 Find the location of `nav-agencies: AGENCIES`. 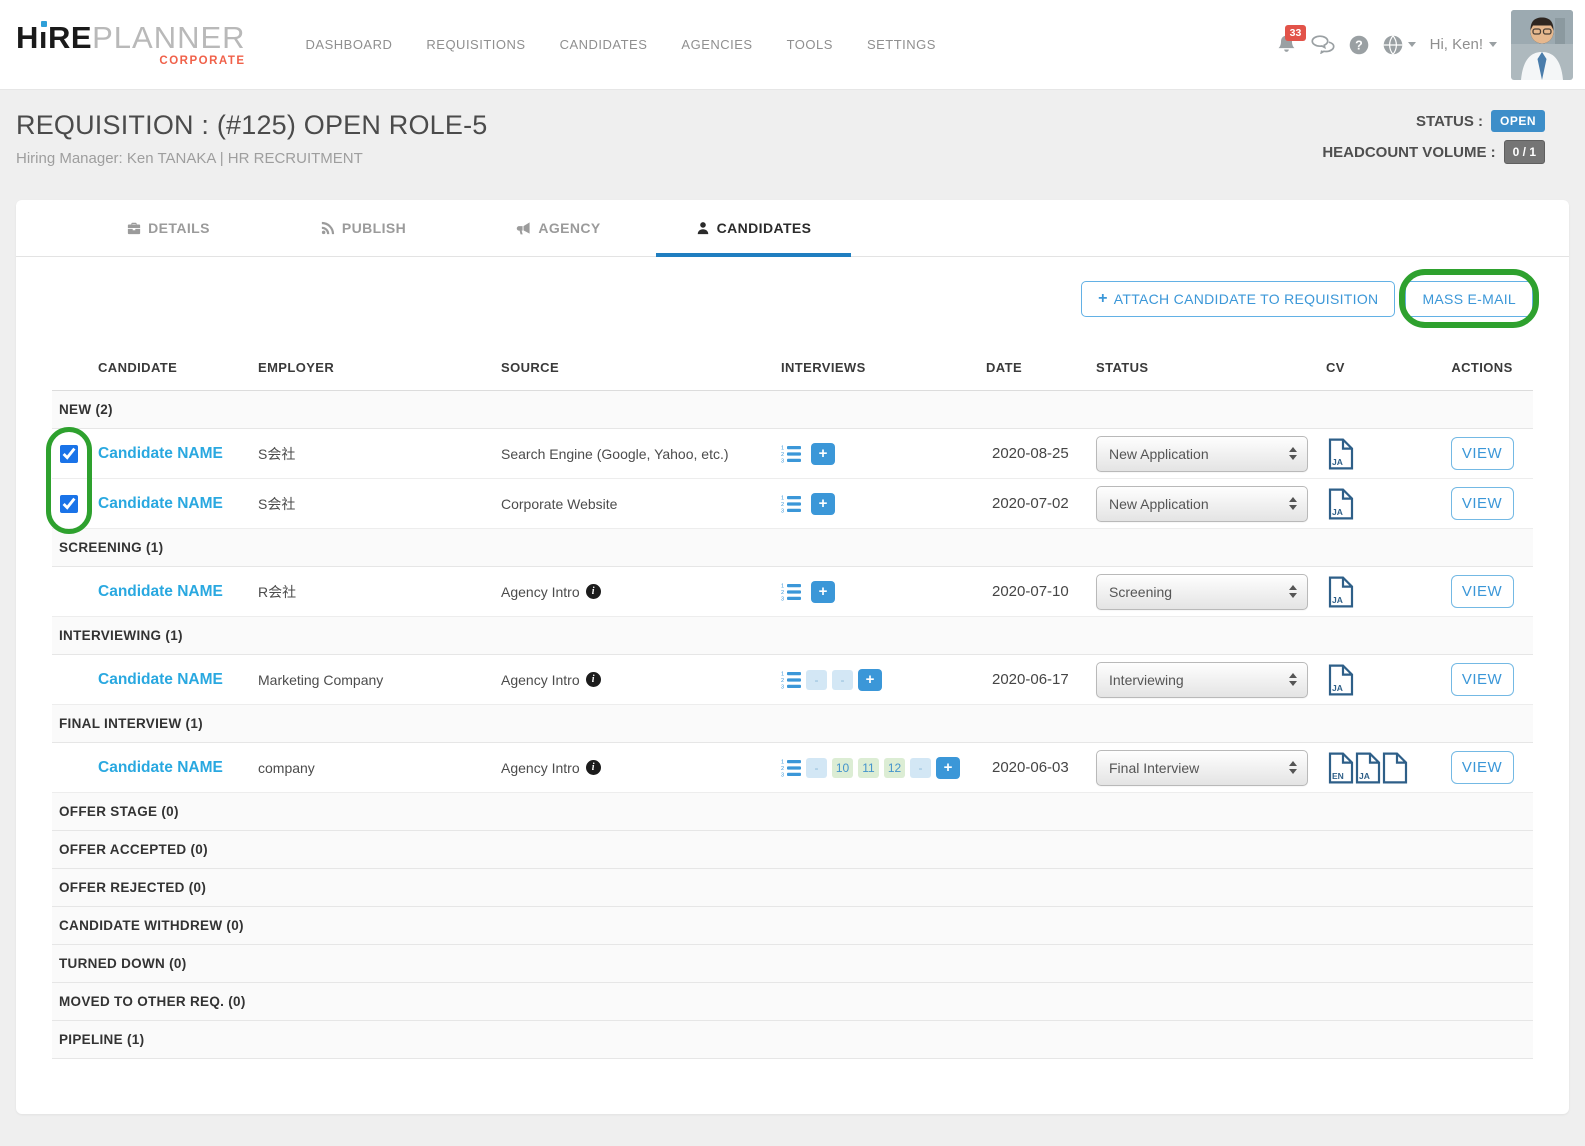

nav-agencies: AGENCIES is located at coordinates (716, 44).